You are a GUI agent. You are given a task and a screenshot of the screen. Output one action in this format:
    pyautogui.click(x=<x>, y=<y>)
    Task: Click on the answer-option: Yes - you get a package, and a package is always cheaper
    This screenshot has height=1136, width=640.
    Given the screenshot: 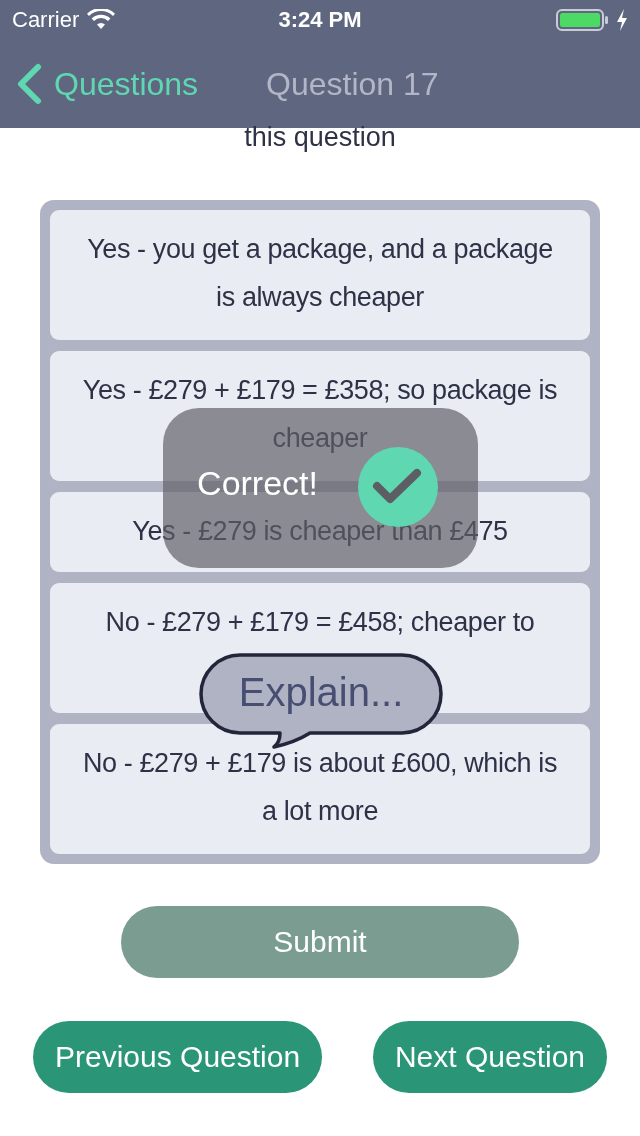 What is the action you would take?
    pyautogui.click(x=320, y=275)
    